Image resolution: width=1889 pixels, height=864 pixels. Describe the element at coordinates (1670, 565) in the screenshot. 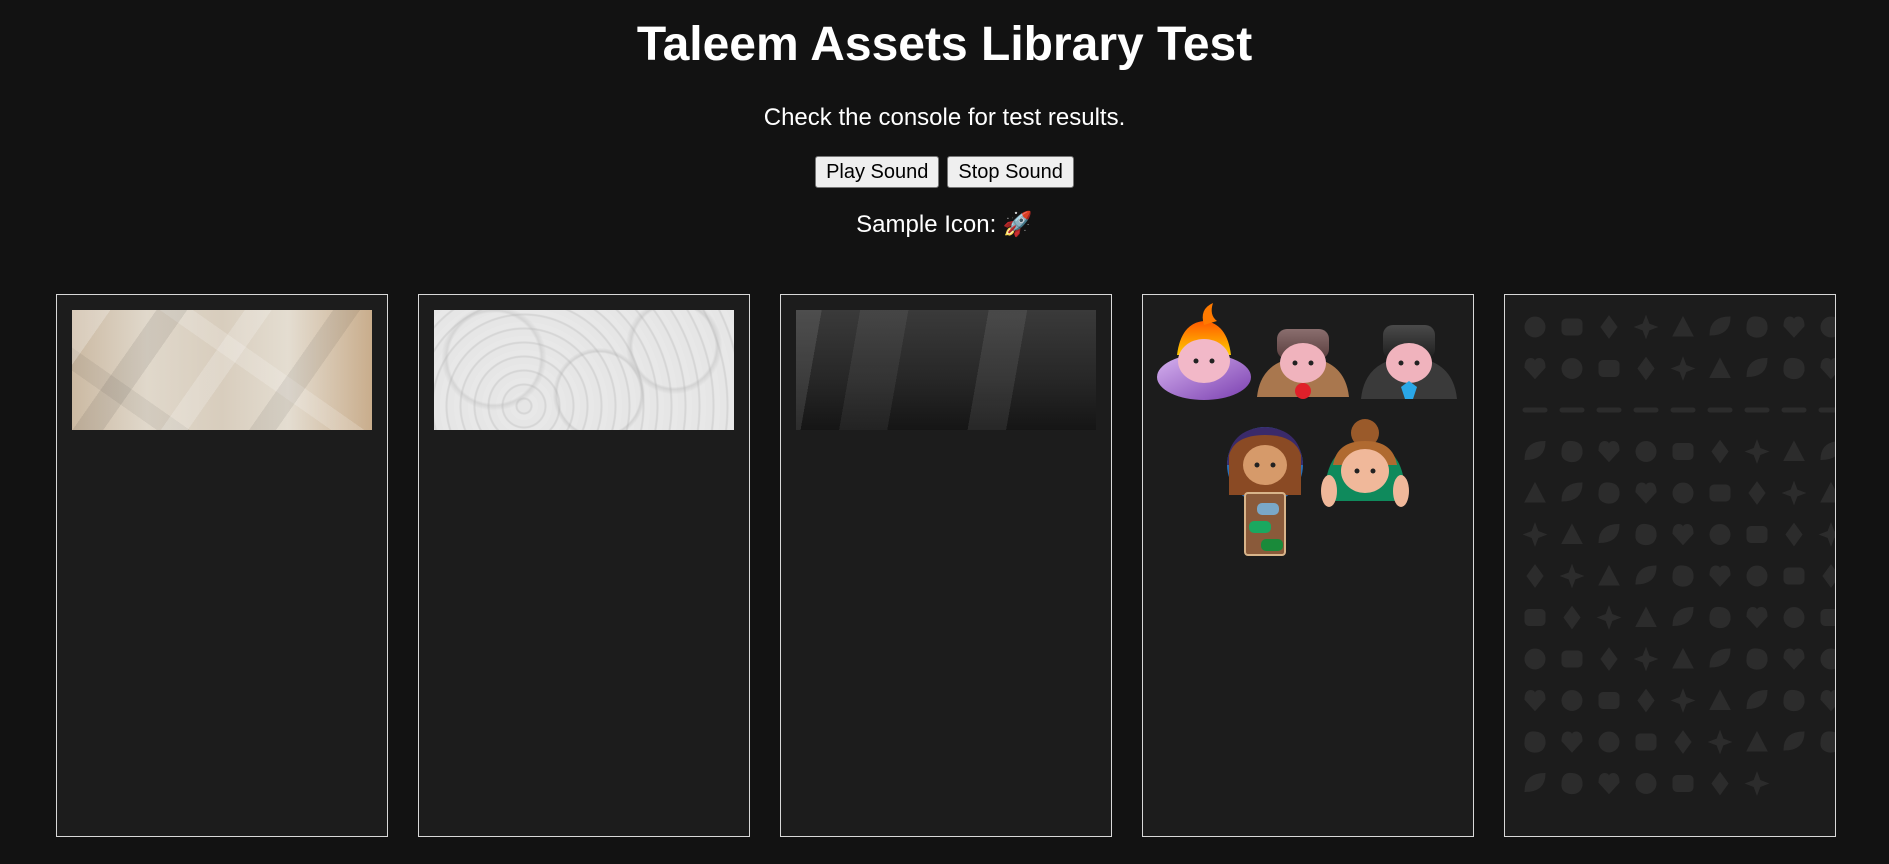

I see `pattern-panel` at that location.